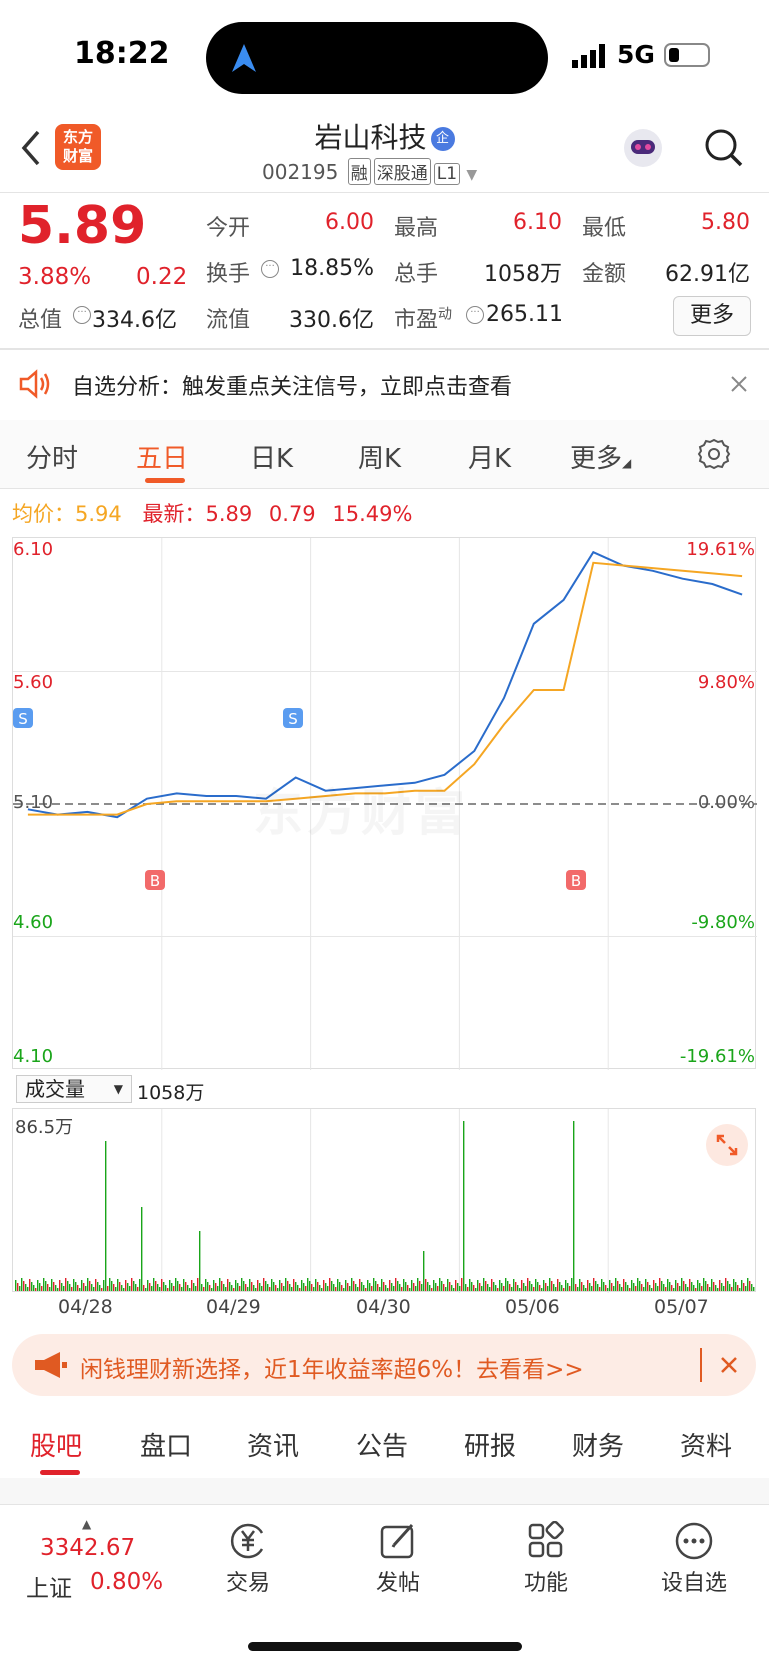  I want to click on tab-weekly-k: 周K, so click(379, 456).